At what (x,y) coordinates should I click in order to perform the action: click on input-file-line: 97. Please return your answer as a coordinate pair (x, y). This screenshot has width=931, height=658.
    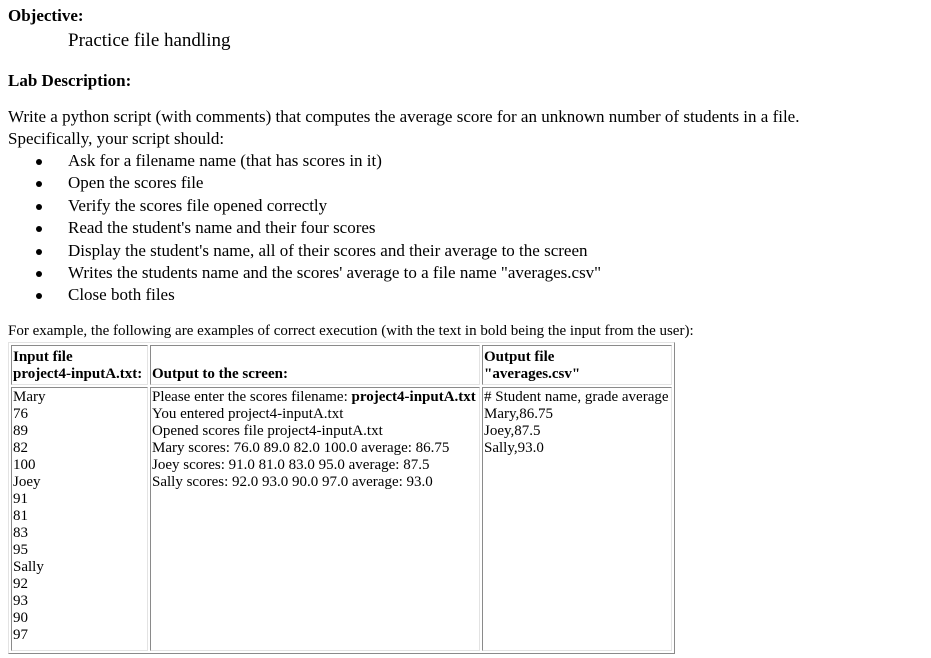
    Looking at the image, I should click on (20, 635).